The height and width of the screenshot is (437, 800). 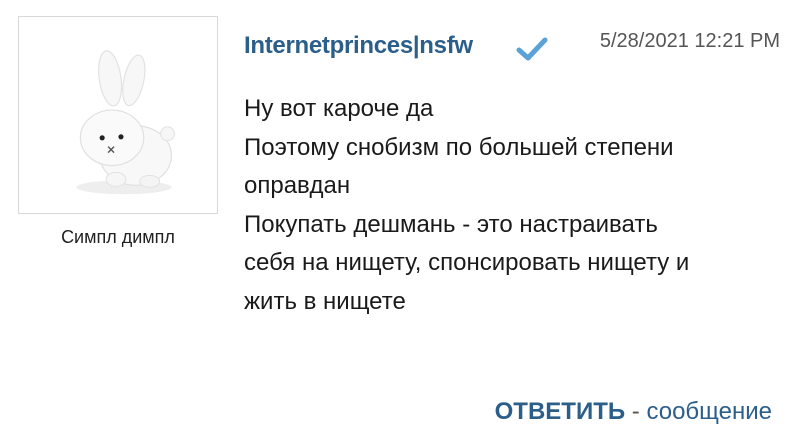 I want to click on avatar, so click(x=118, y=115).